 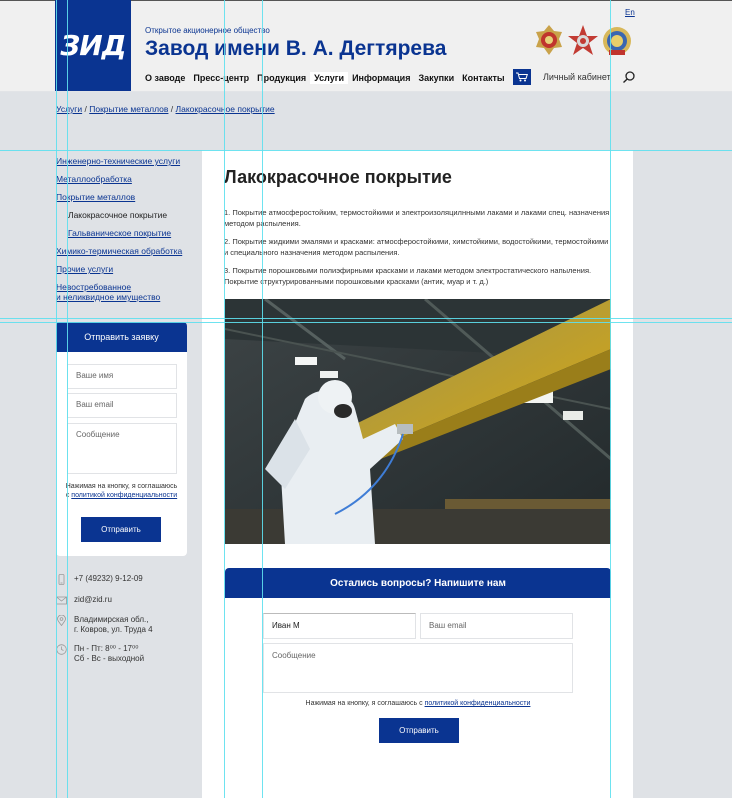 I want to click on nav-item-purchases: Закупки, so click(x=436, y=78).